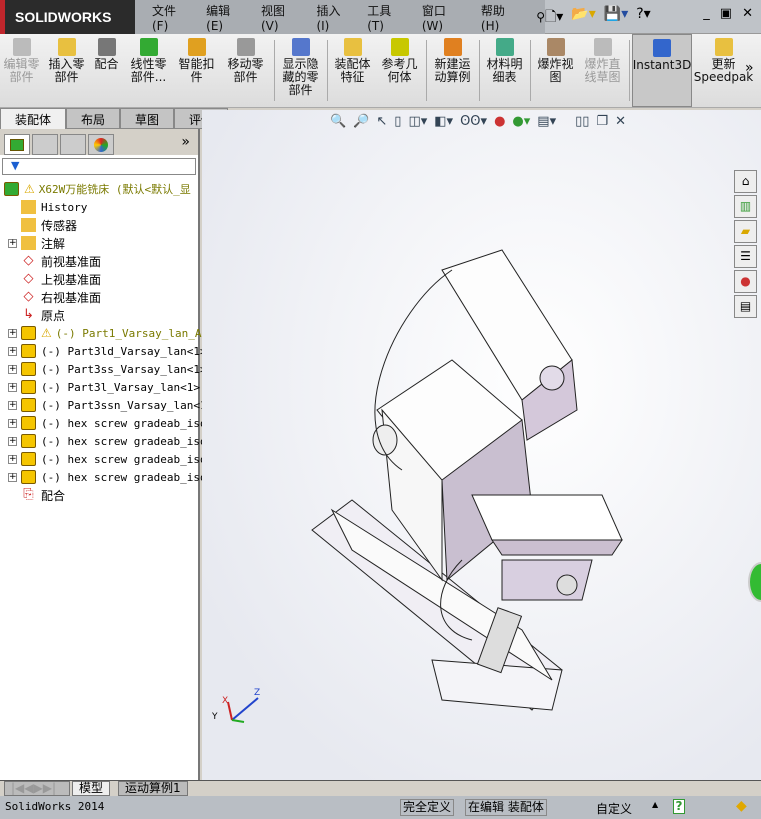  Describe the element at coordinates (99, 166) in the screenshot. I see `tree-filter: ▼` at that location.